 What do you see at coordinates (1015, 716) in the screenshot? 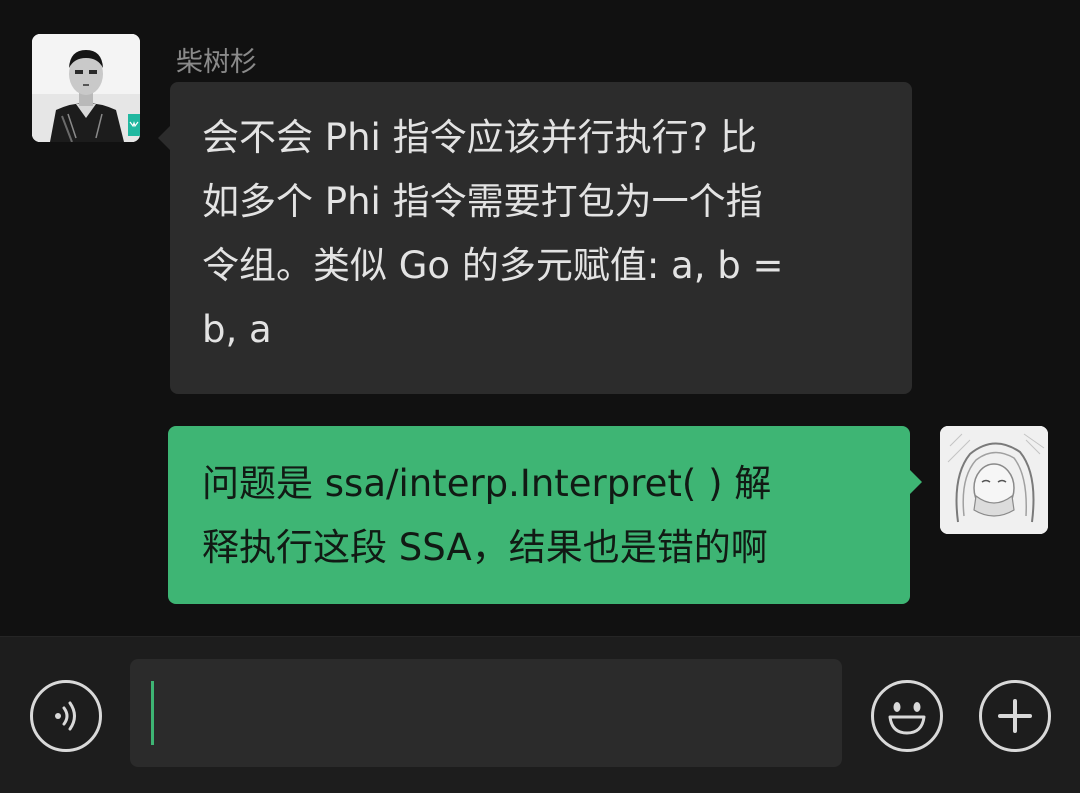
I see `more-actions-button` at bounding box center [1015, 716].